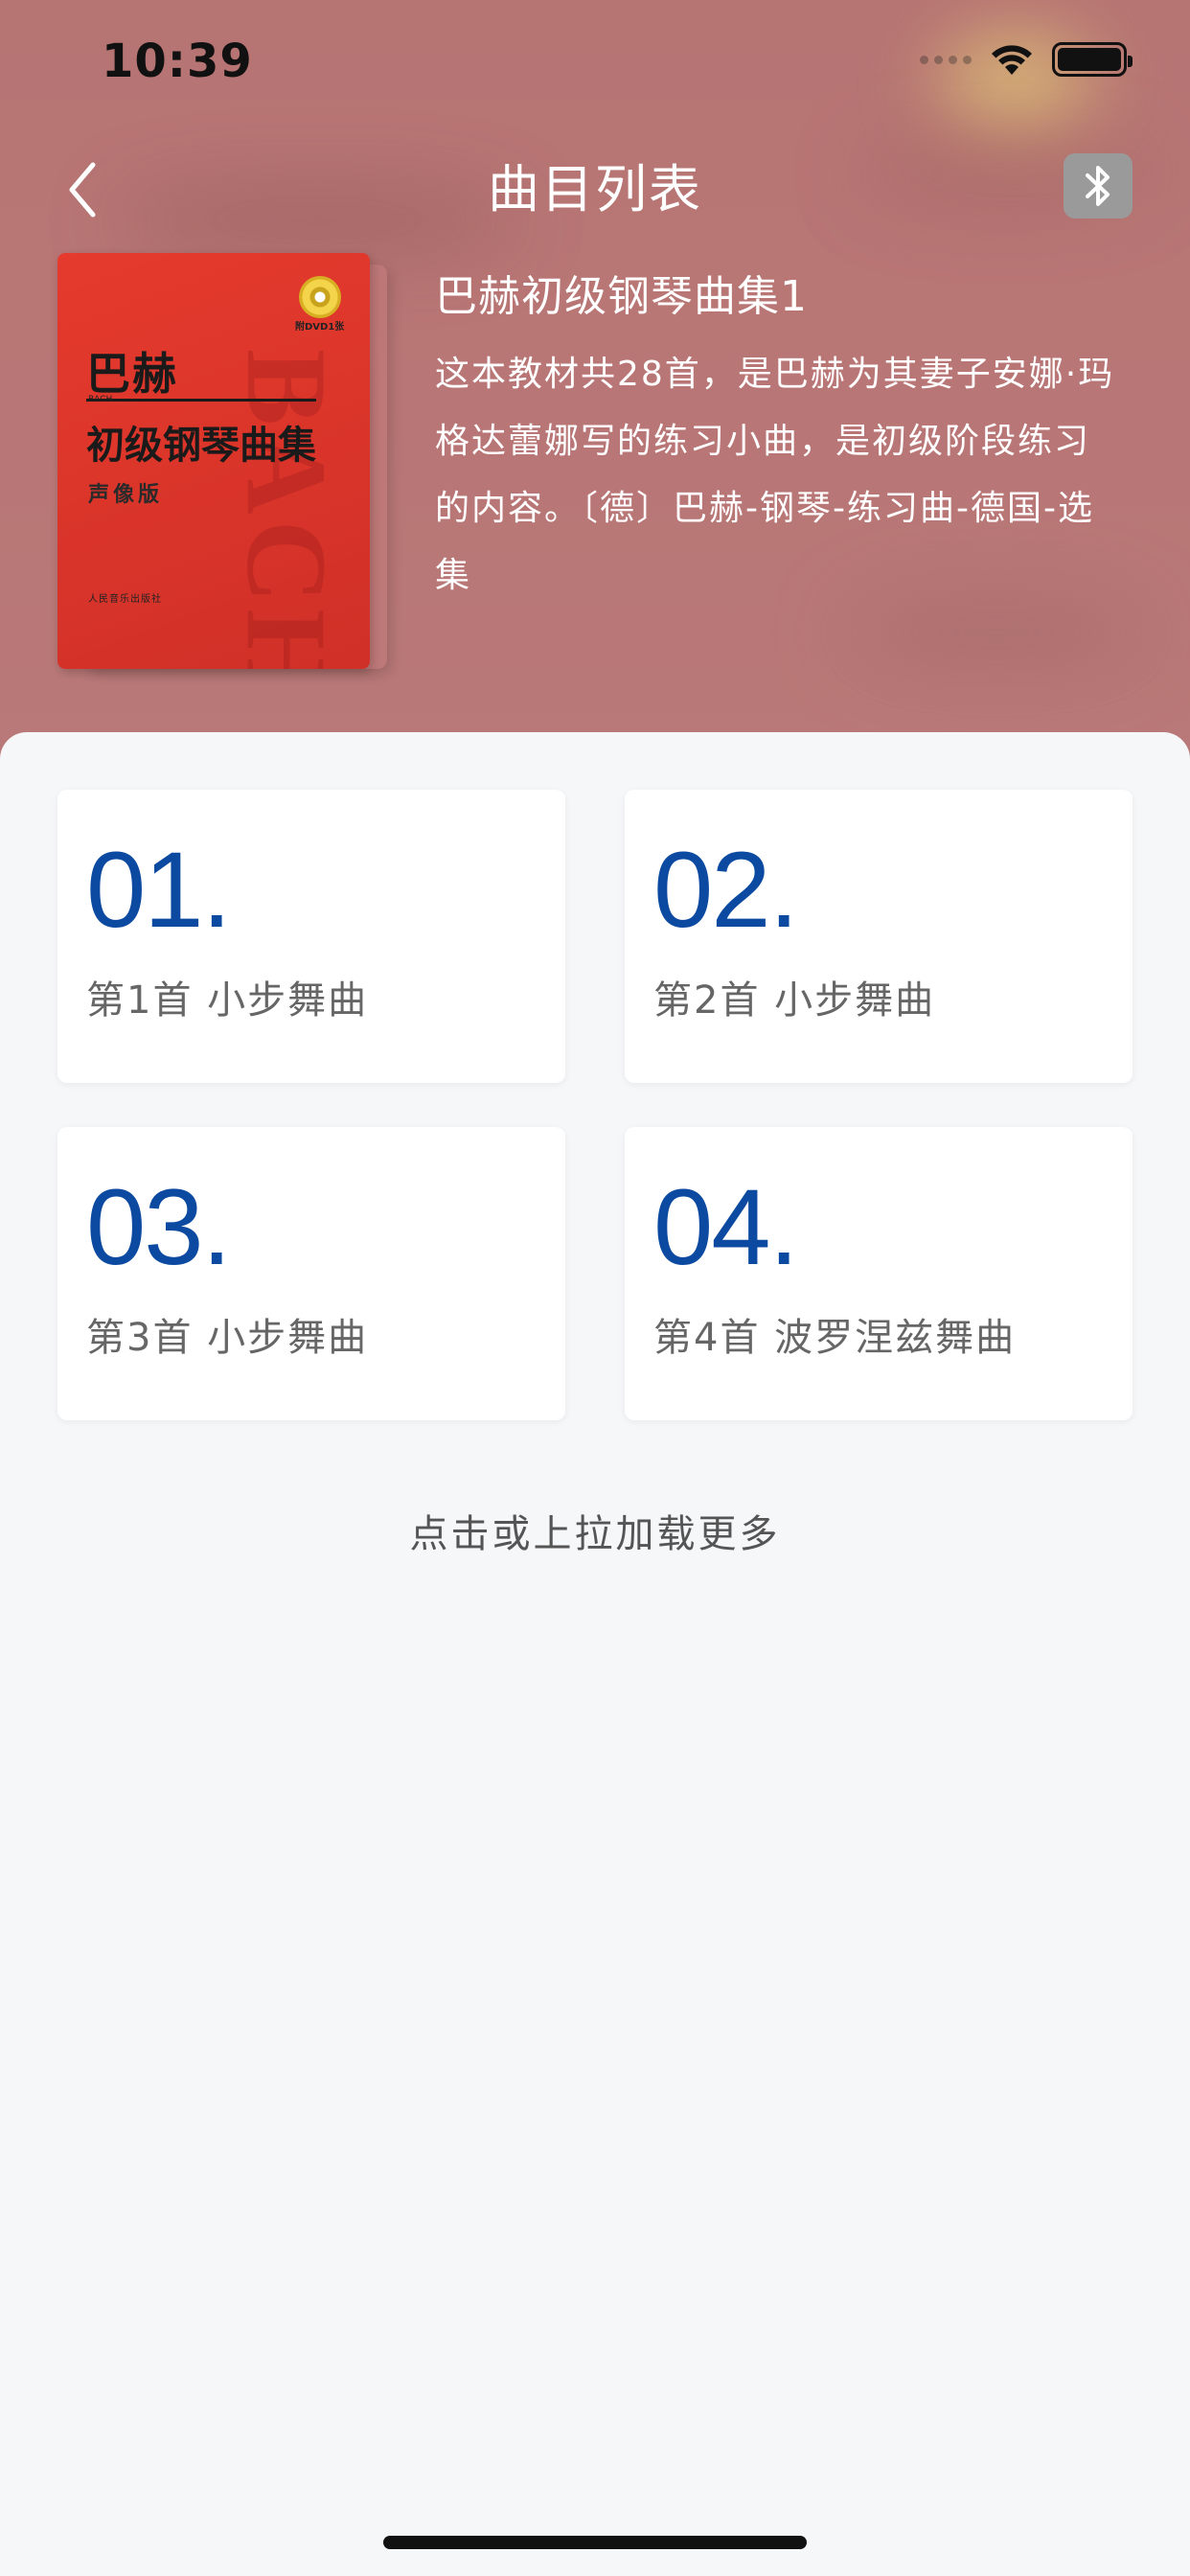 This screenshot has width=1190, height=2576. What do you see at coordinates (201, 446) in the screenshot?
I see `cover-title-line2: 初级钢琴曲集` at bounding box center [201, 446].